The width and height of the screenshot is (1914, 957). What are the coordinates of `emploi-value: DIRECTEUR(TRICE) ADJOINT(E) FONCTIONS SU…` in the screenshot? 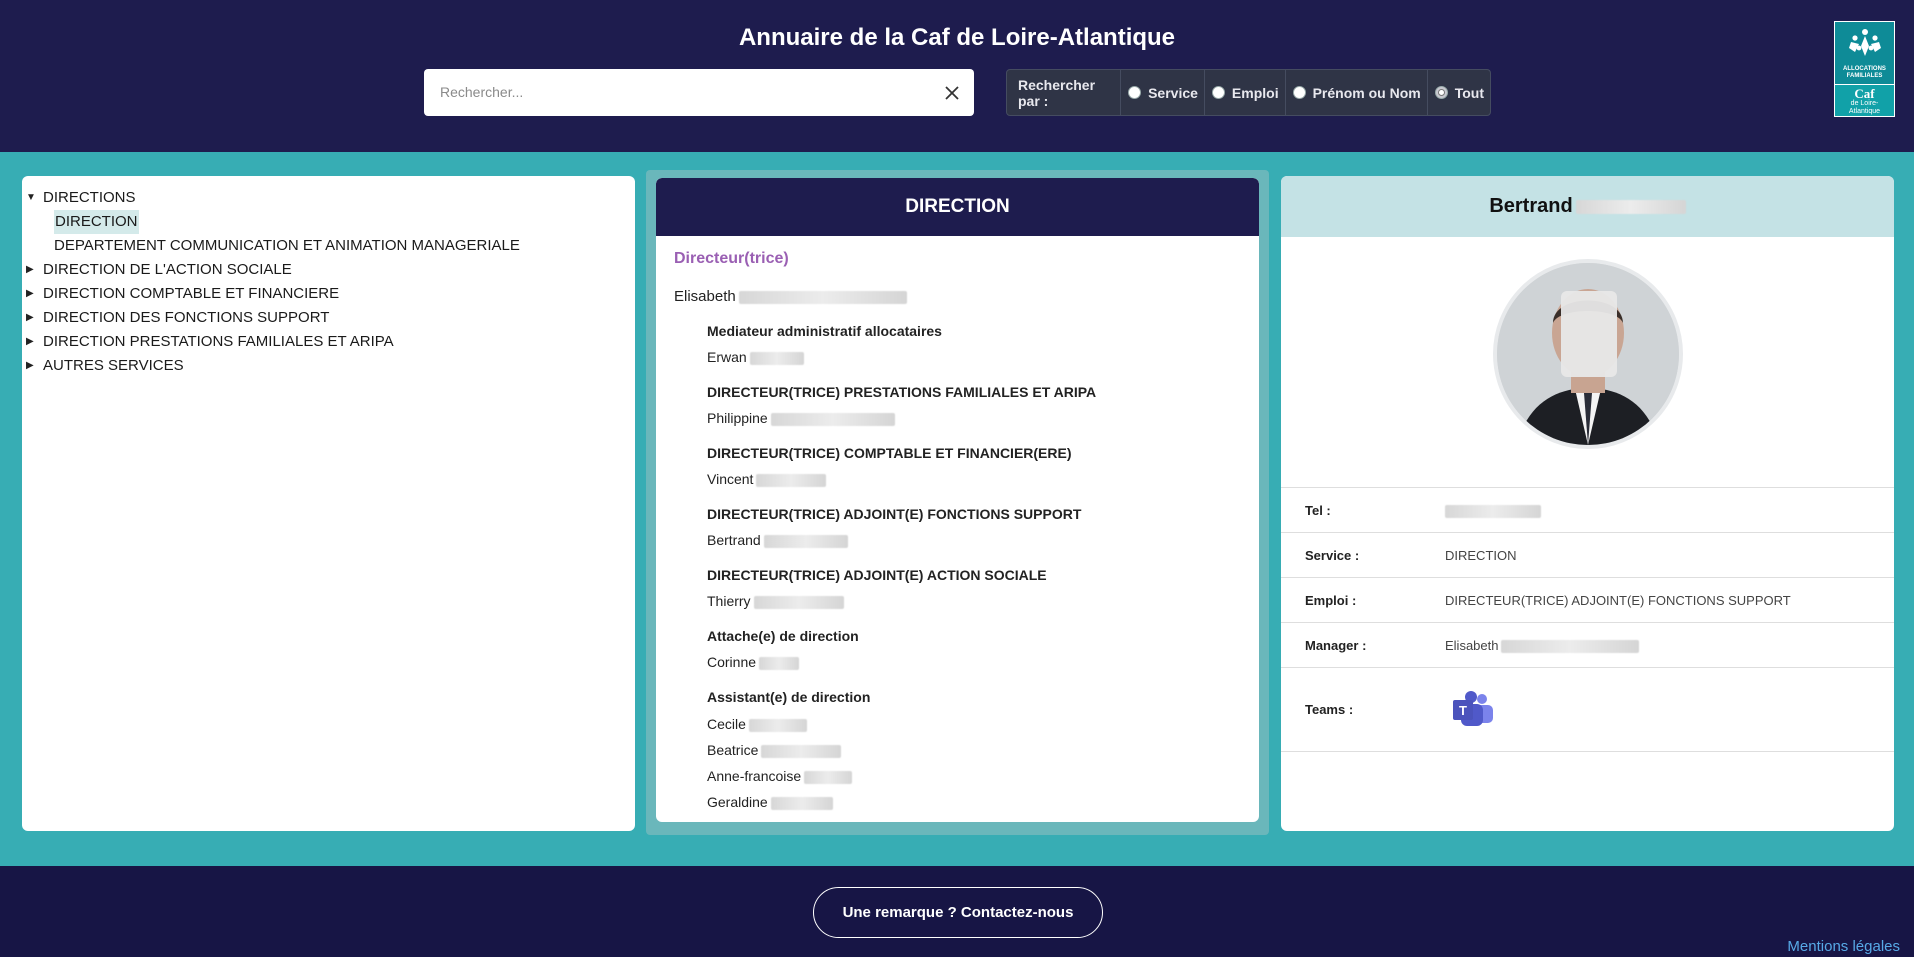 It's located at (1618, 600).